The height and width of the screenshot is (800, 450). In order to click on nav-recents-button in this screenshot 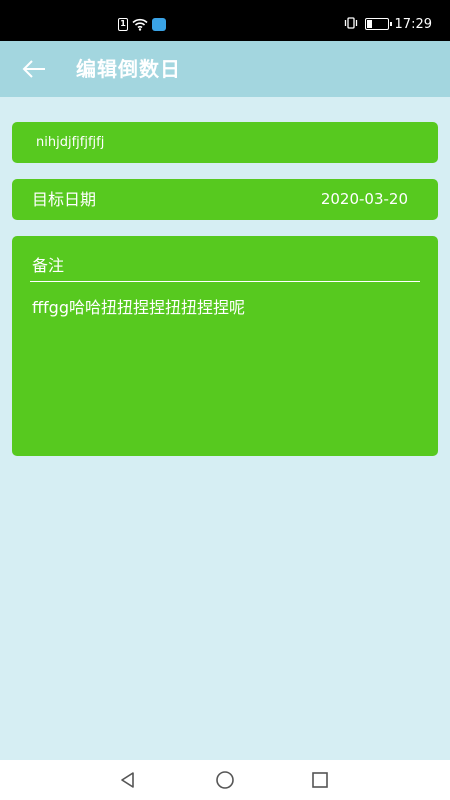, I will do `click(320, 780)`.